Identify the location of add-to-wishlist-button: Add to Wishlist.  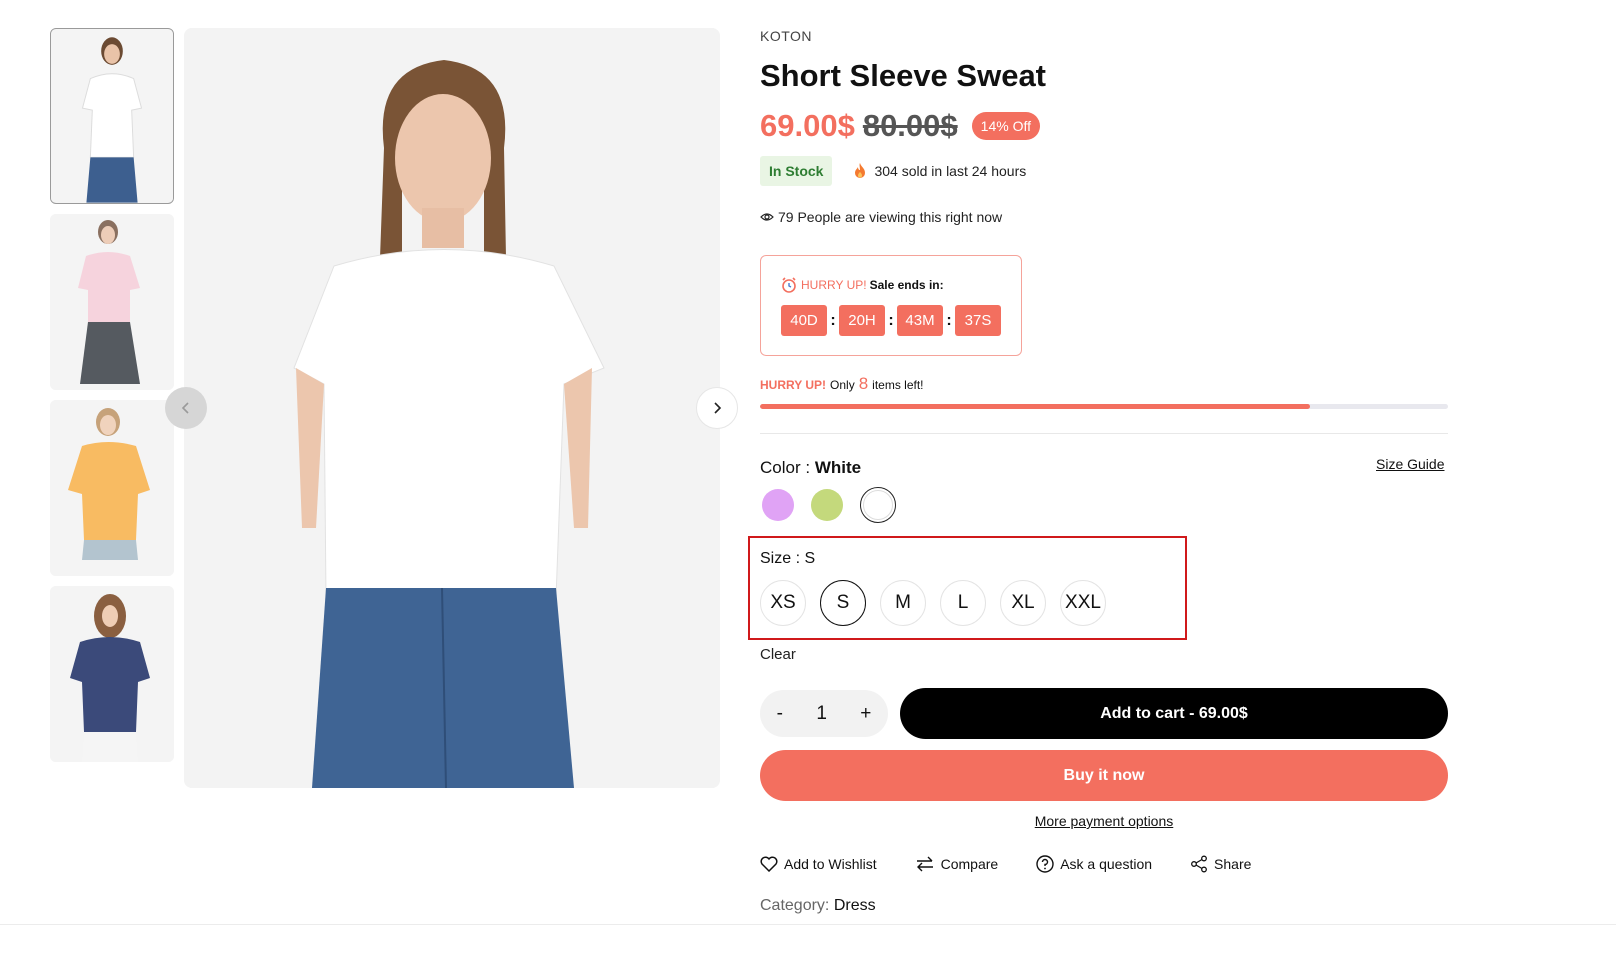
(818, 864).